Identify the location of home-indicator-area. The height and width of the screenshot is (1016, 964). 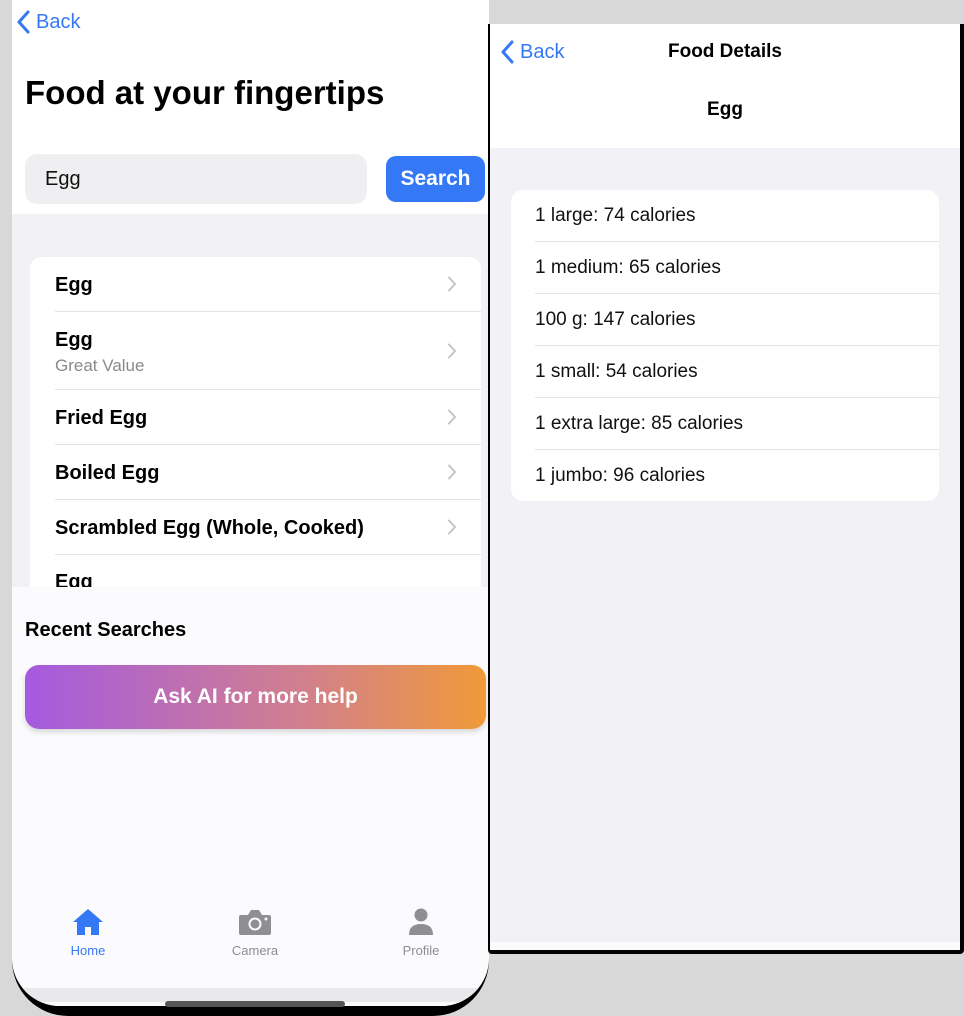
(250, 995).